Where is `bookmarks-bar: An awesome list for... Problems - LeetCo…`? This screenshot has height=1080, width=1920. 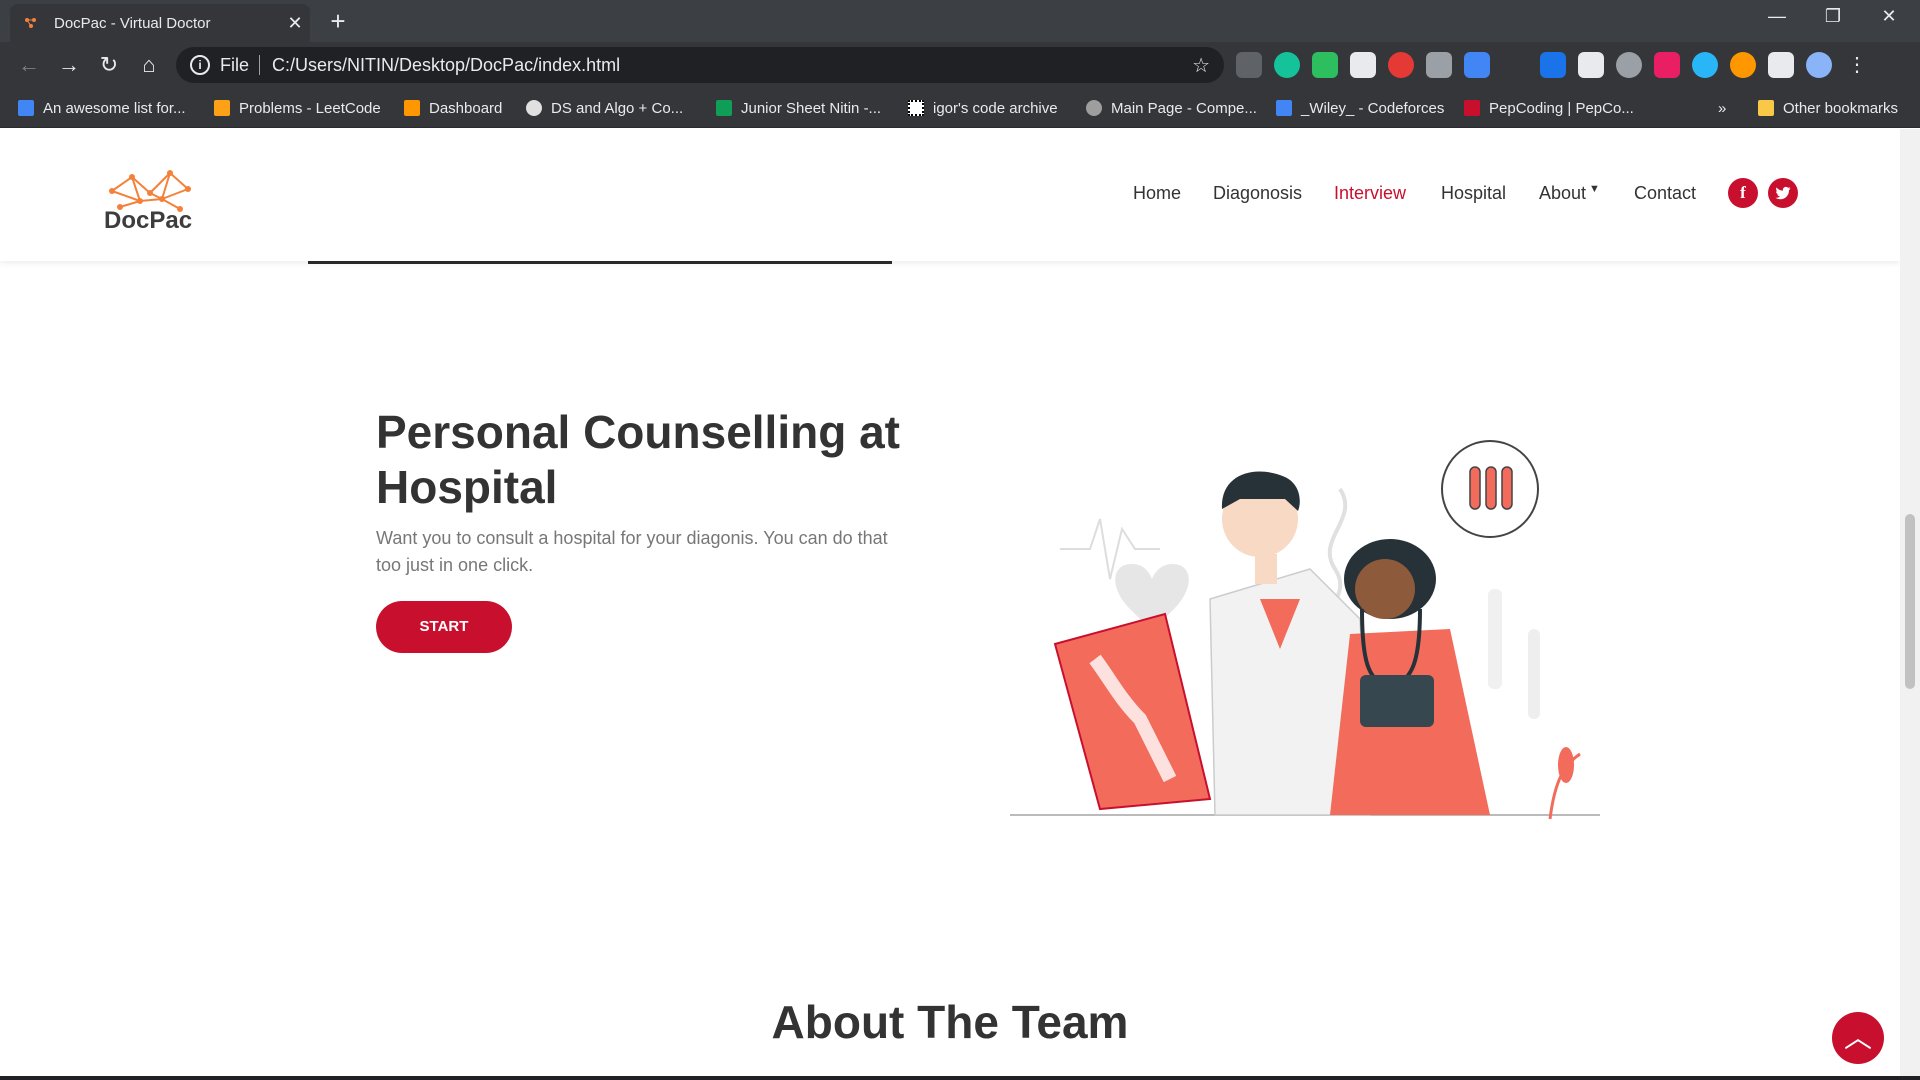 bookmarks-bar: An awesome list for... Problems - LeetCo… is located at coordinates (960, 108).